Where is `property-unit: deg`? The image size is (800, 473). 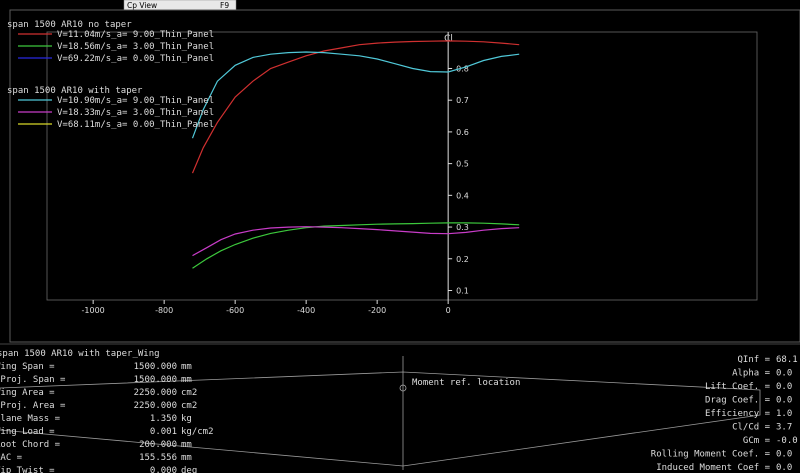 property-unit: deg is located at coordinates (189, 469).